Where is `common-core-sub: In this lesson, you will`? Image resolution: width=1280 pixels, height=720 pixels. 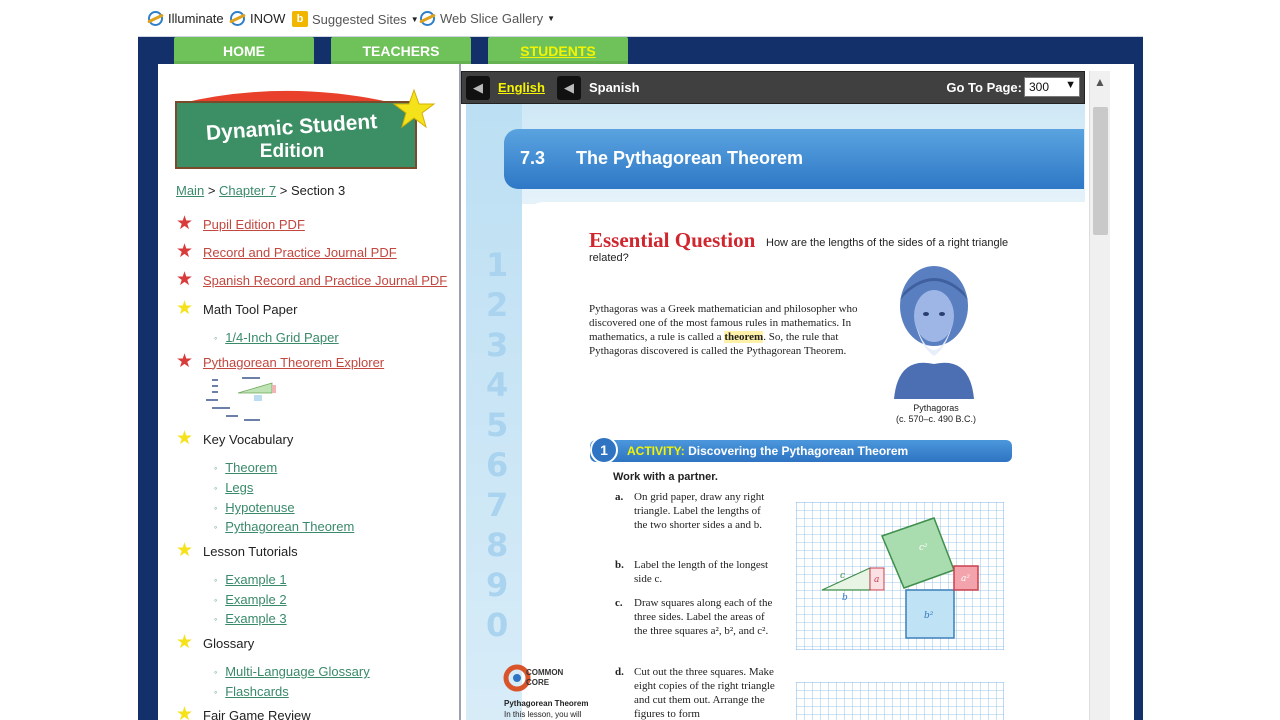
common-core-sub: In this lesson, you will is located at coordinates (543, 714).